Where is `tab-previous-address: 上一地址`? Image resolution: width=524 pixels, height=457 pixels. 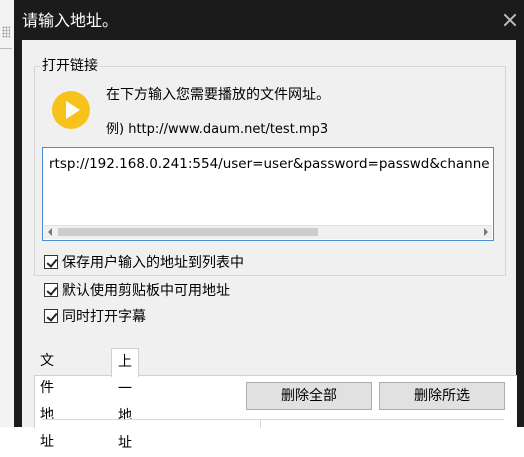
tab-previous-address: 上一地址 is located at coordinates (125, 399).